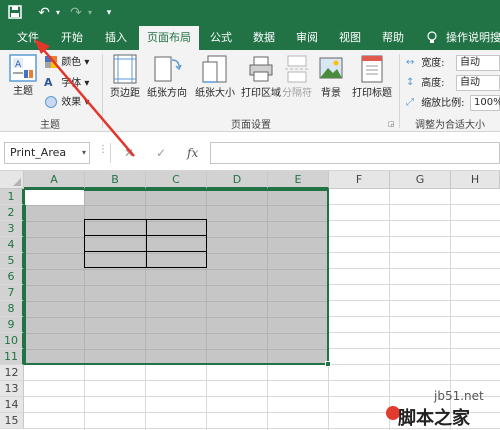 The image size is (500, 430). What do you see at coordinates (297, 69) in the screenshot?
I see `breaks-icon` at bounding box center [297, 69].